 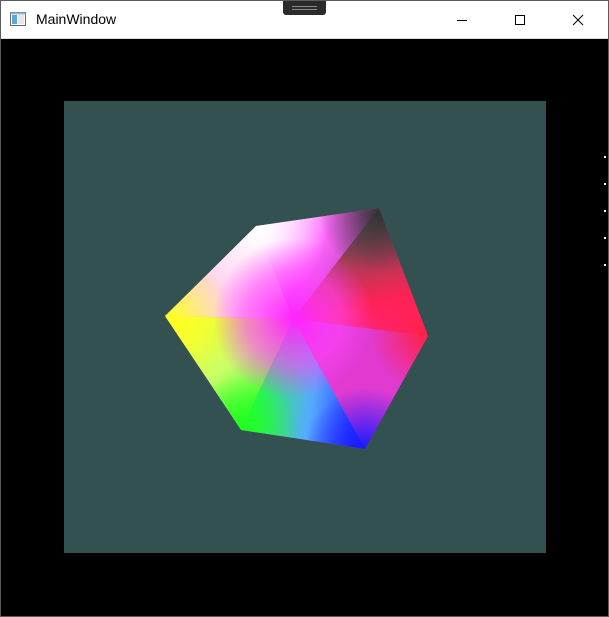 What do you see at coordinates (304, 8) in the screenshot?
I see `snap-grip-icon` at bounding box center [304, 8].